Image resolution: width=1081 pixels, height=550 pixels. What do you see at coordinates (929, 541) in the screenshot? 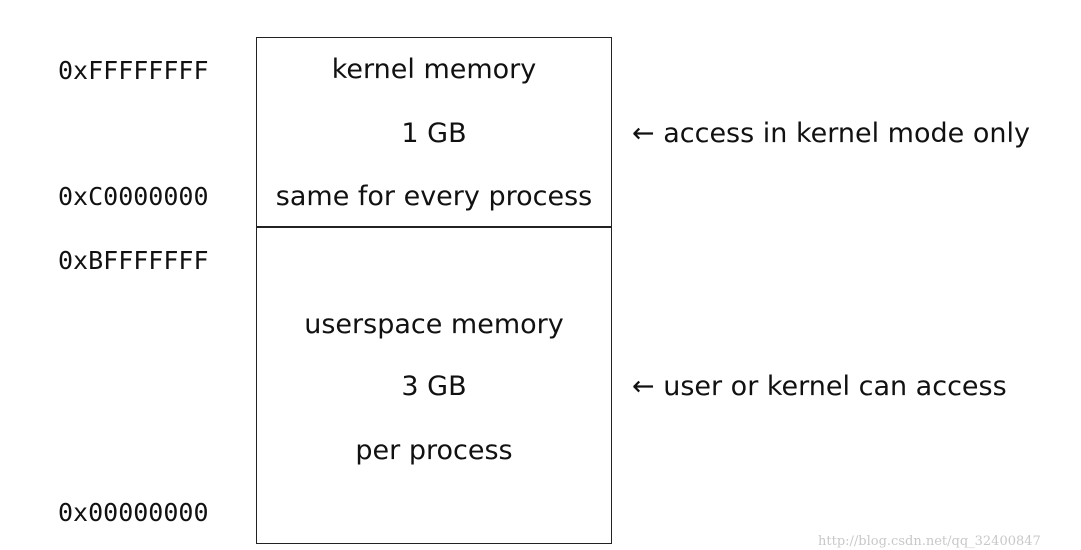
I see `watermark-text: http://blog.csdn.net/qq_32400847` at bounding box center [929, 541].